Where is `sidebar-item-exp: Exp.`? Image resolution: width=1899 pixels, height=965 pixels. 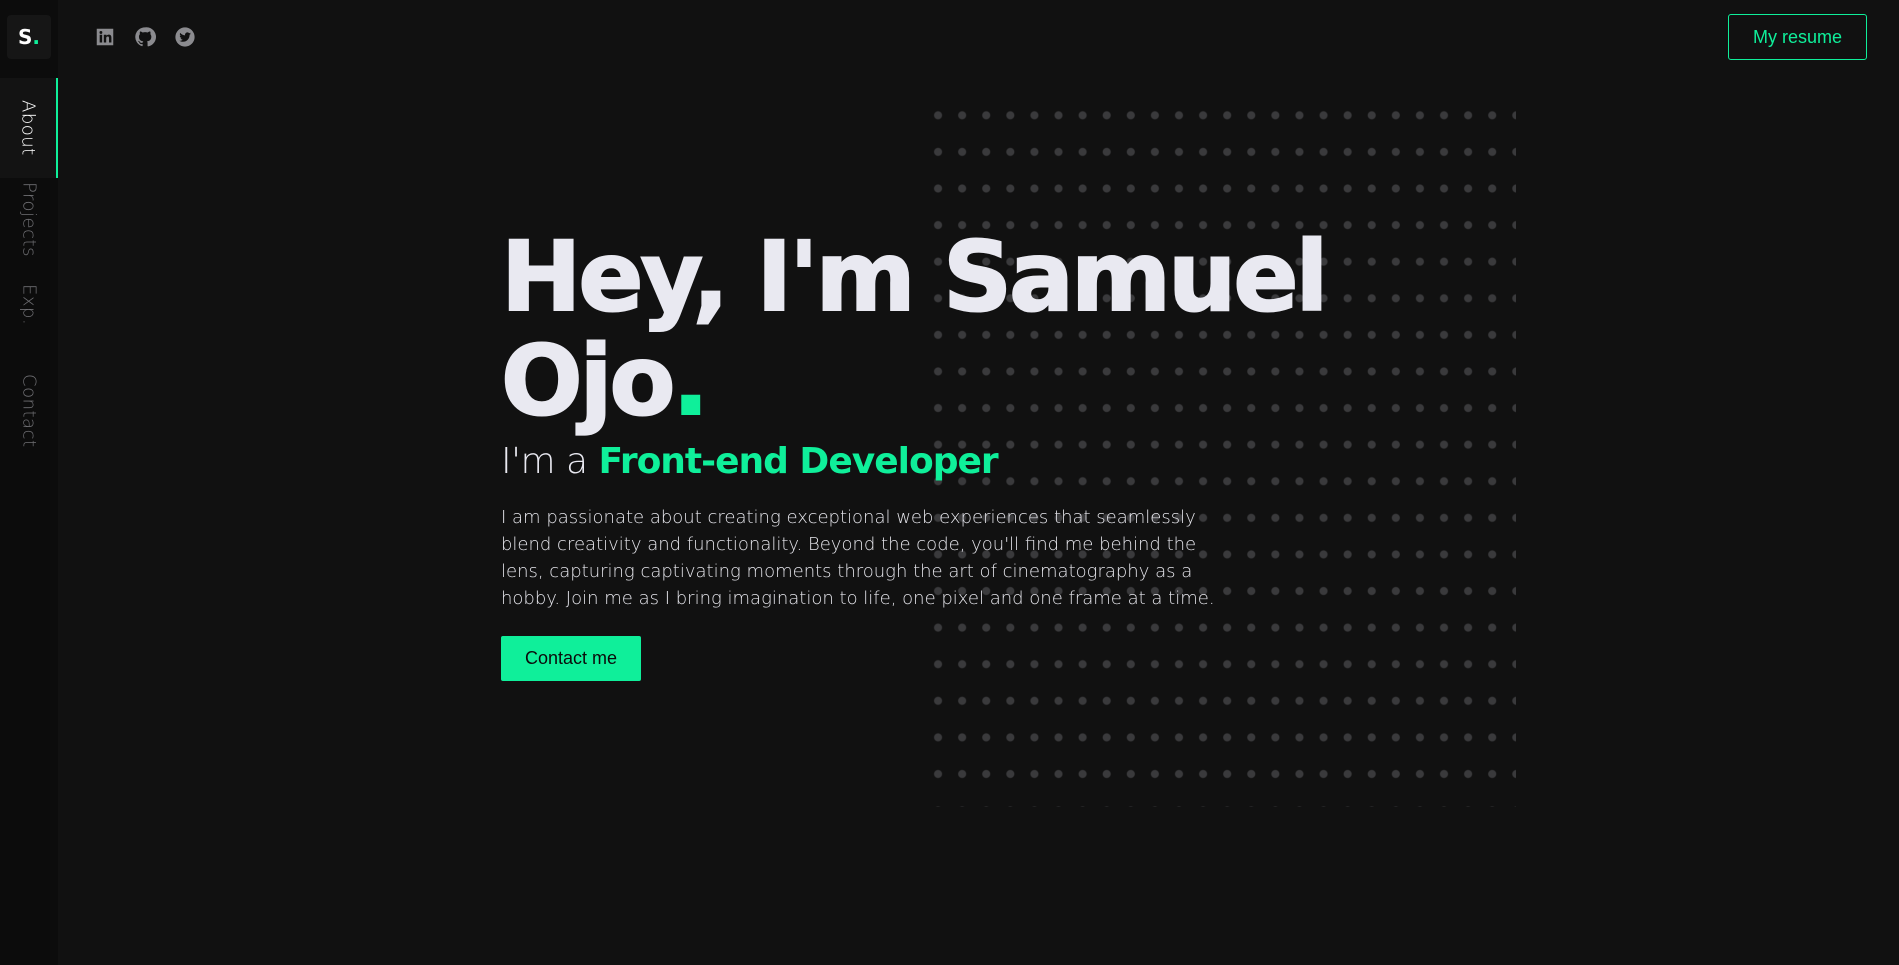 sidebar-item-exp: Exp. is located at coordinates (29, 305).